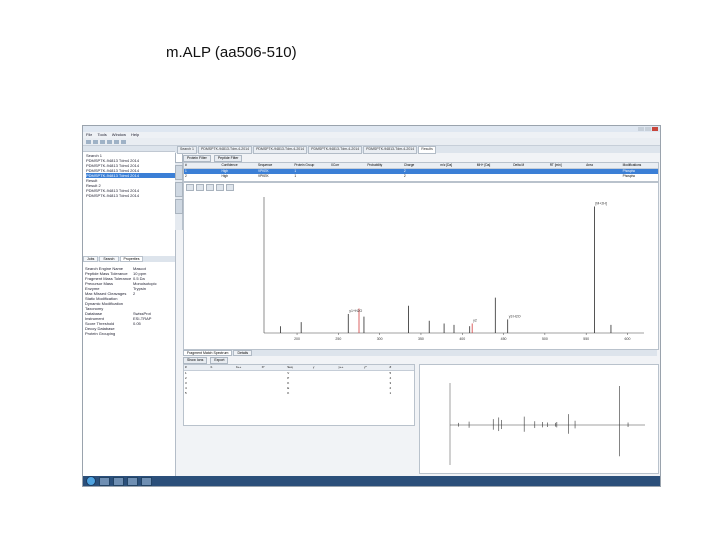  What do you see at coordinates (288, 393) in the screenshot?
I see `table-cell: K` at bounding box center [288, 393].